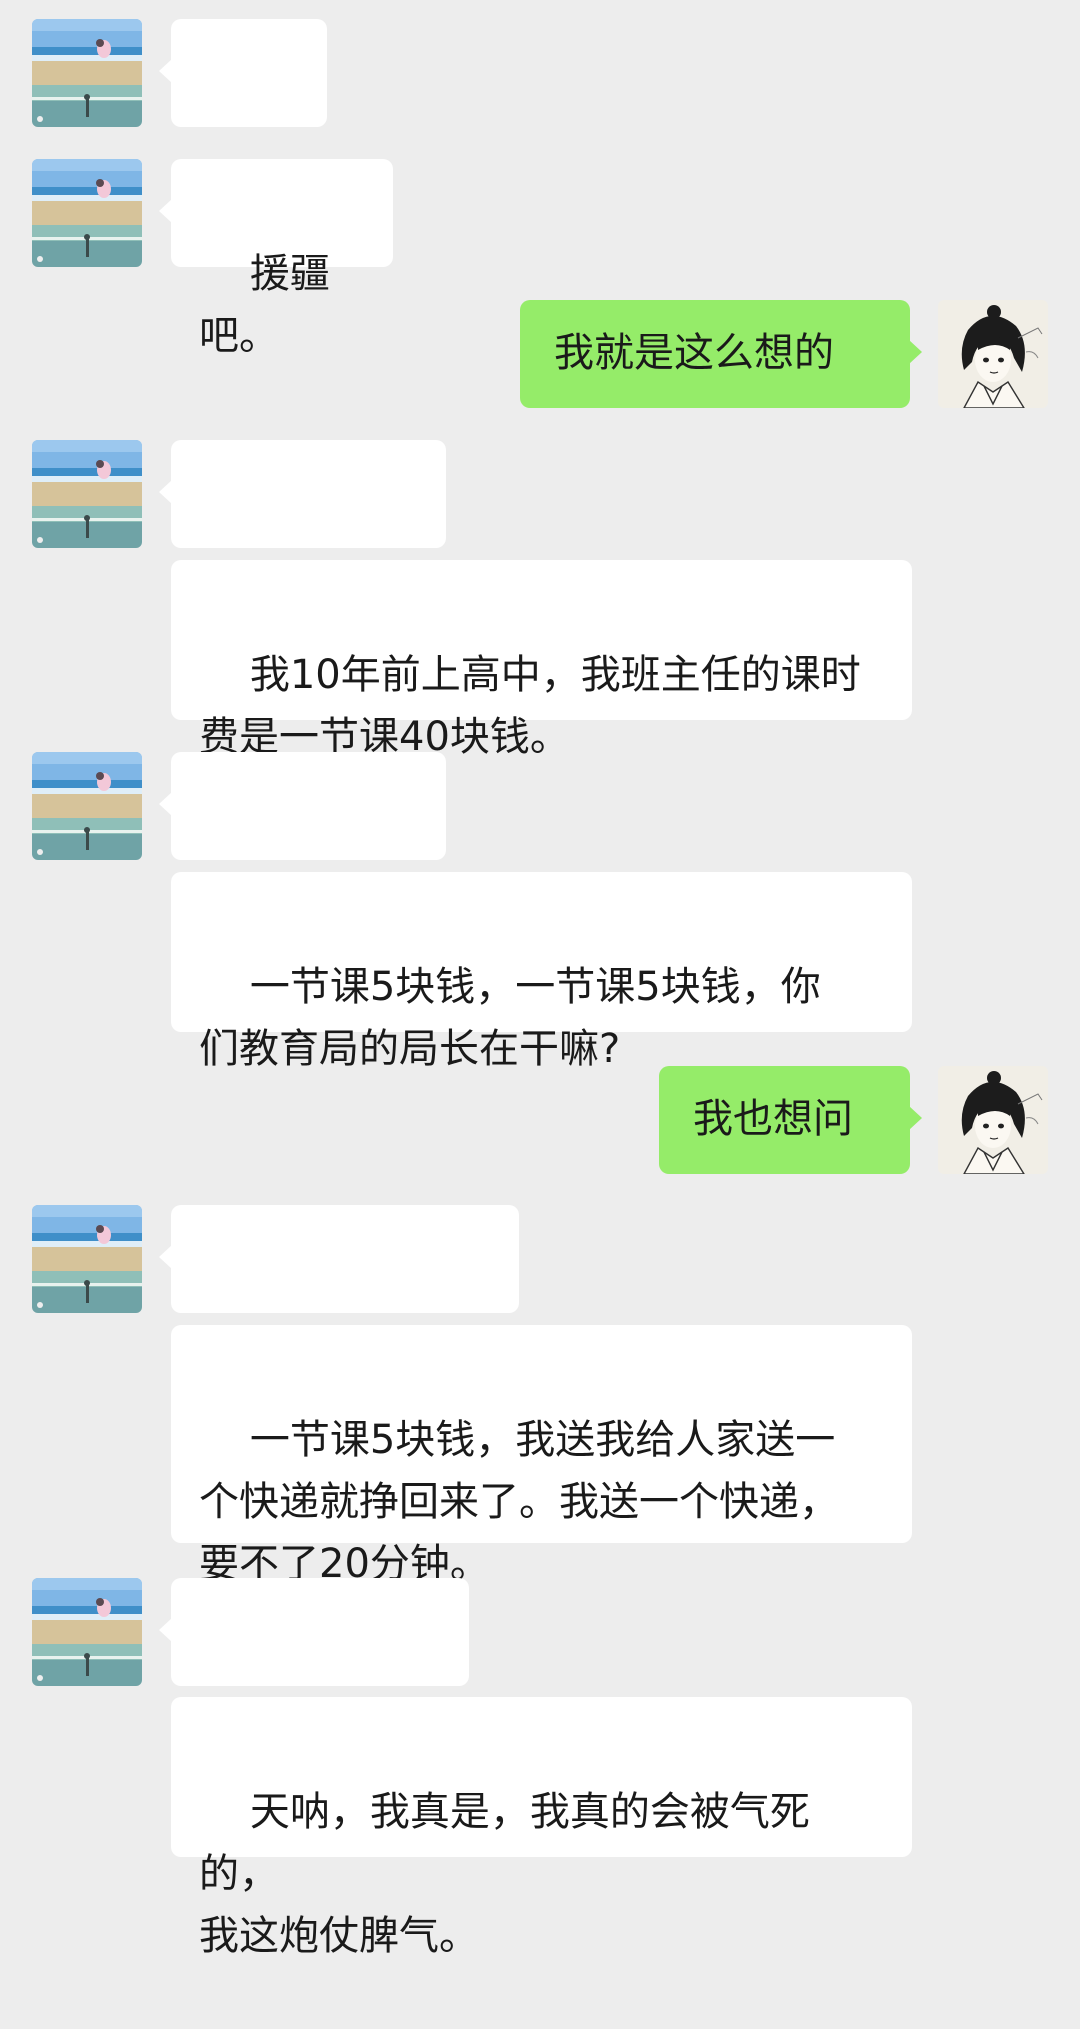 This screenshot has width=1080, height=2029. I want to click on message-text: 我就是这么想的, so click(694, 353).